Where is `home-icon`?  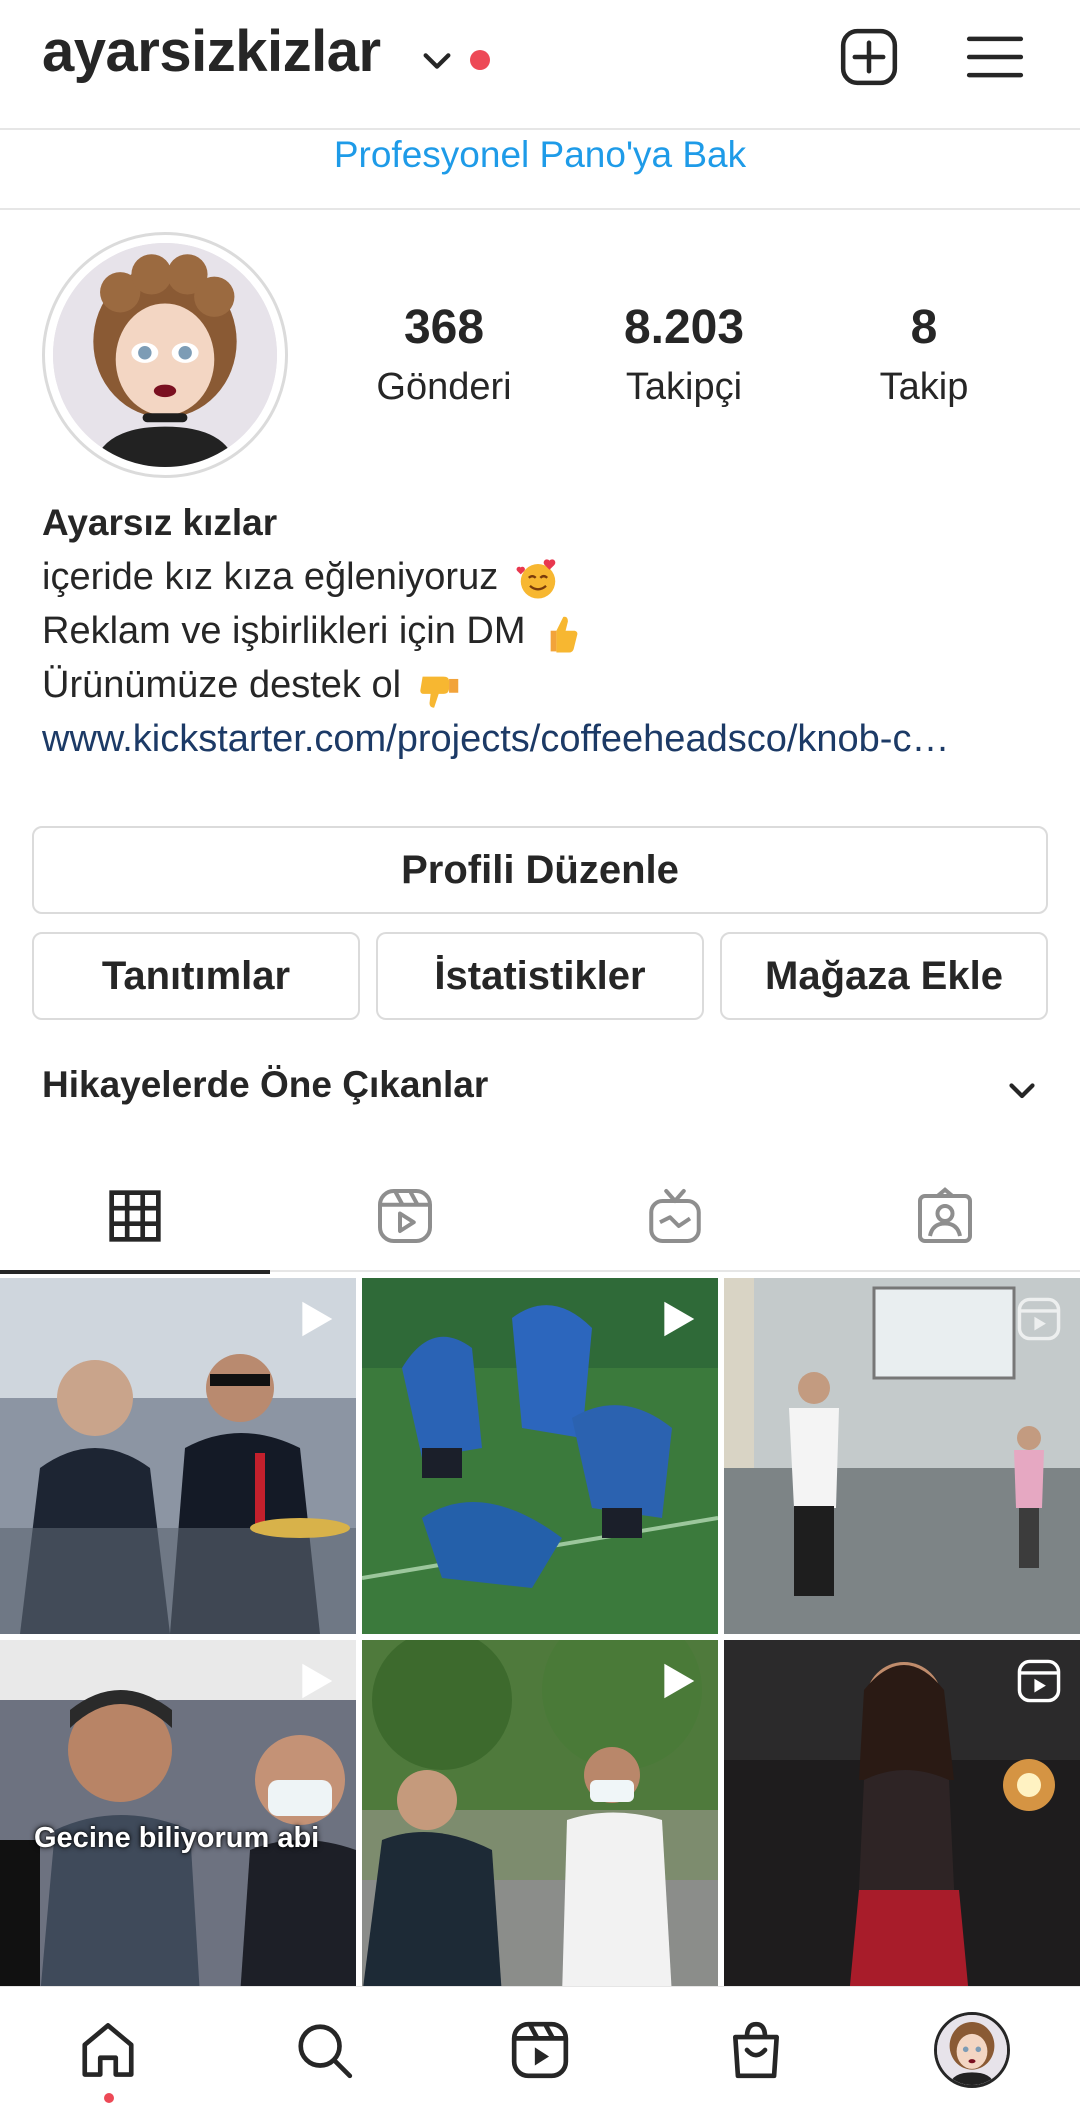
home-icon is located at coordinates (108, 2050).